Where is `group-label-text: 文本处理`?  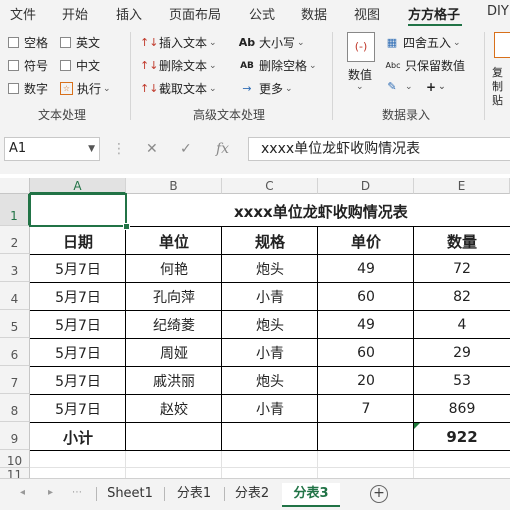
group-label-text: 文本处理 is located at coordinates (62, 115).